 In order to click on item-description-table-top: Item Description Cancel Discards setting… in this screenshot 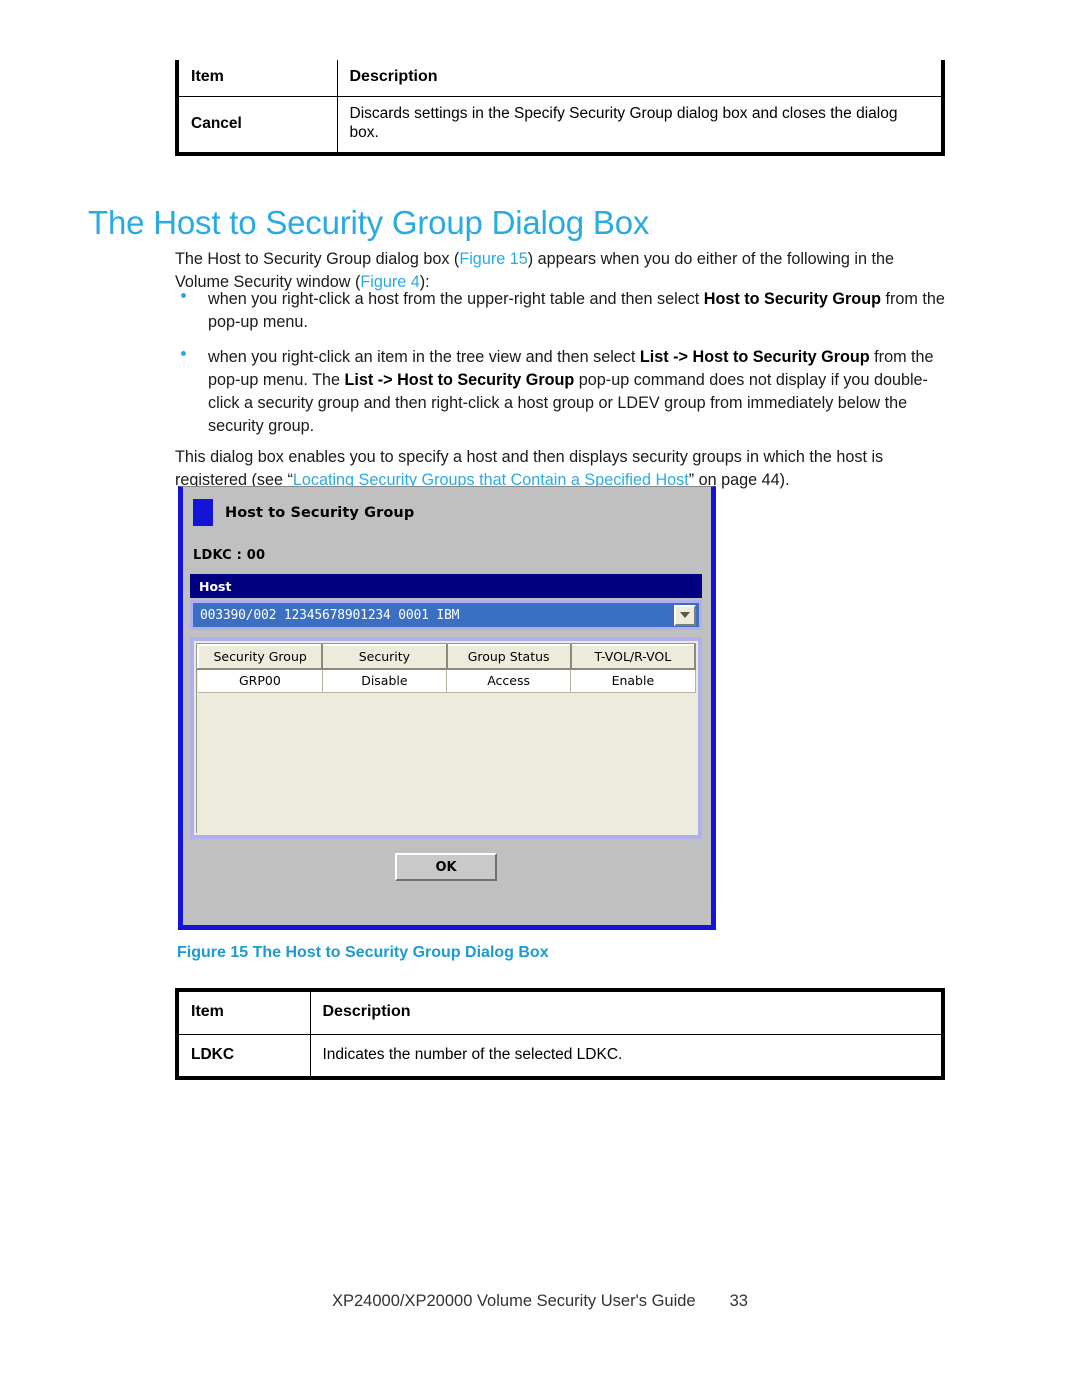, I will do `click(560, 108)`.